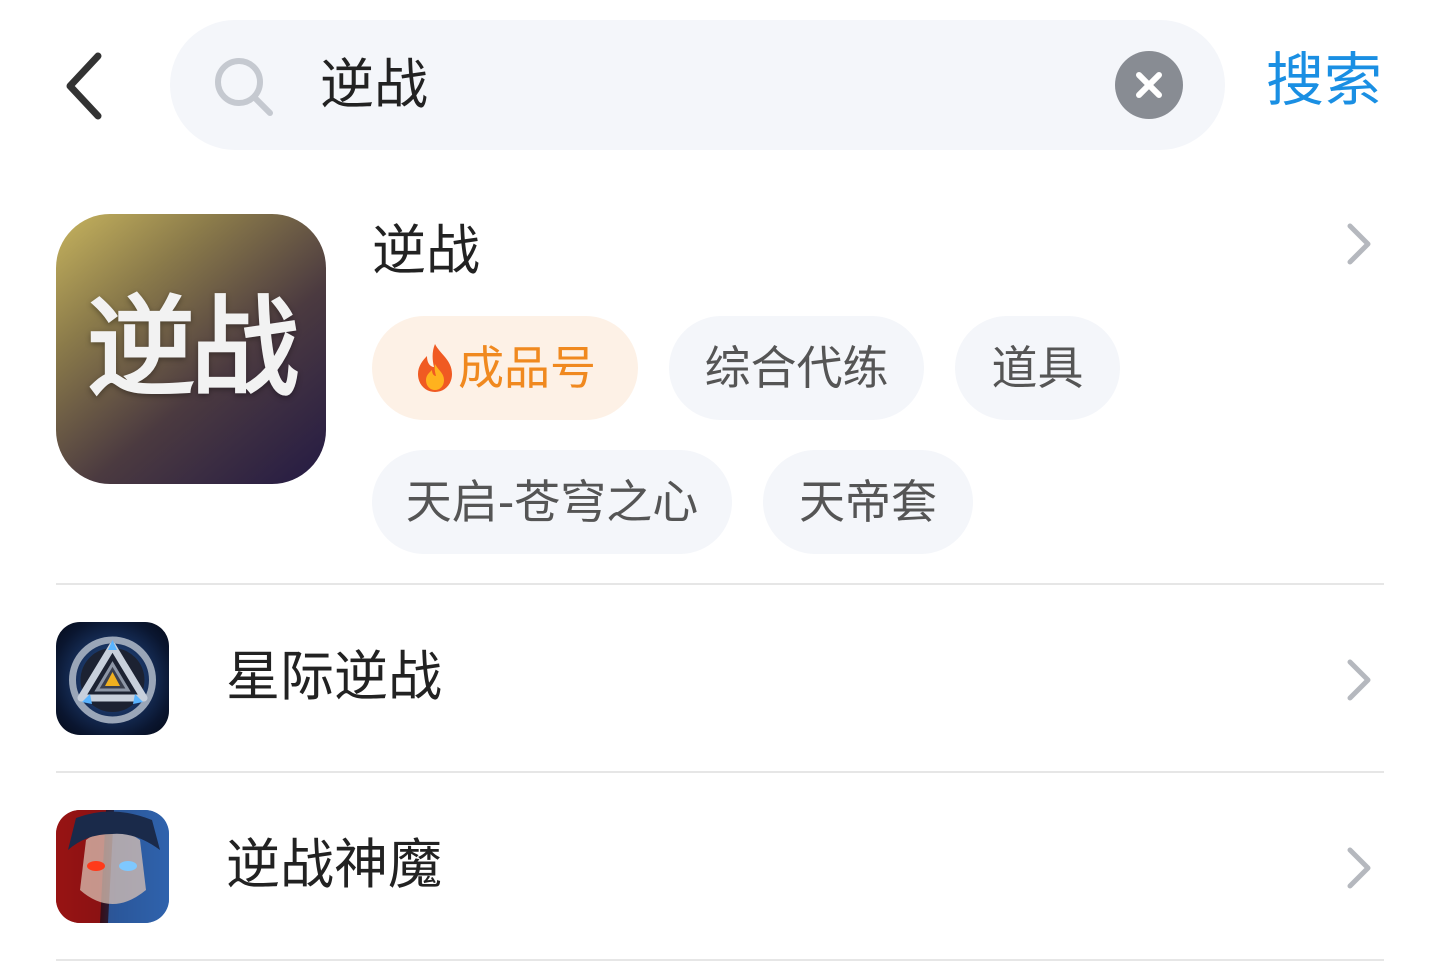  What do you see at coordinates (527, 368) in the screenshot?
I see `tag-label: 成品号` at bounding box center [527, 368].